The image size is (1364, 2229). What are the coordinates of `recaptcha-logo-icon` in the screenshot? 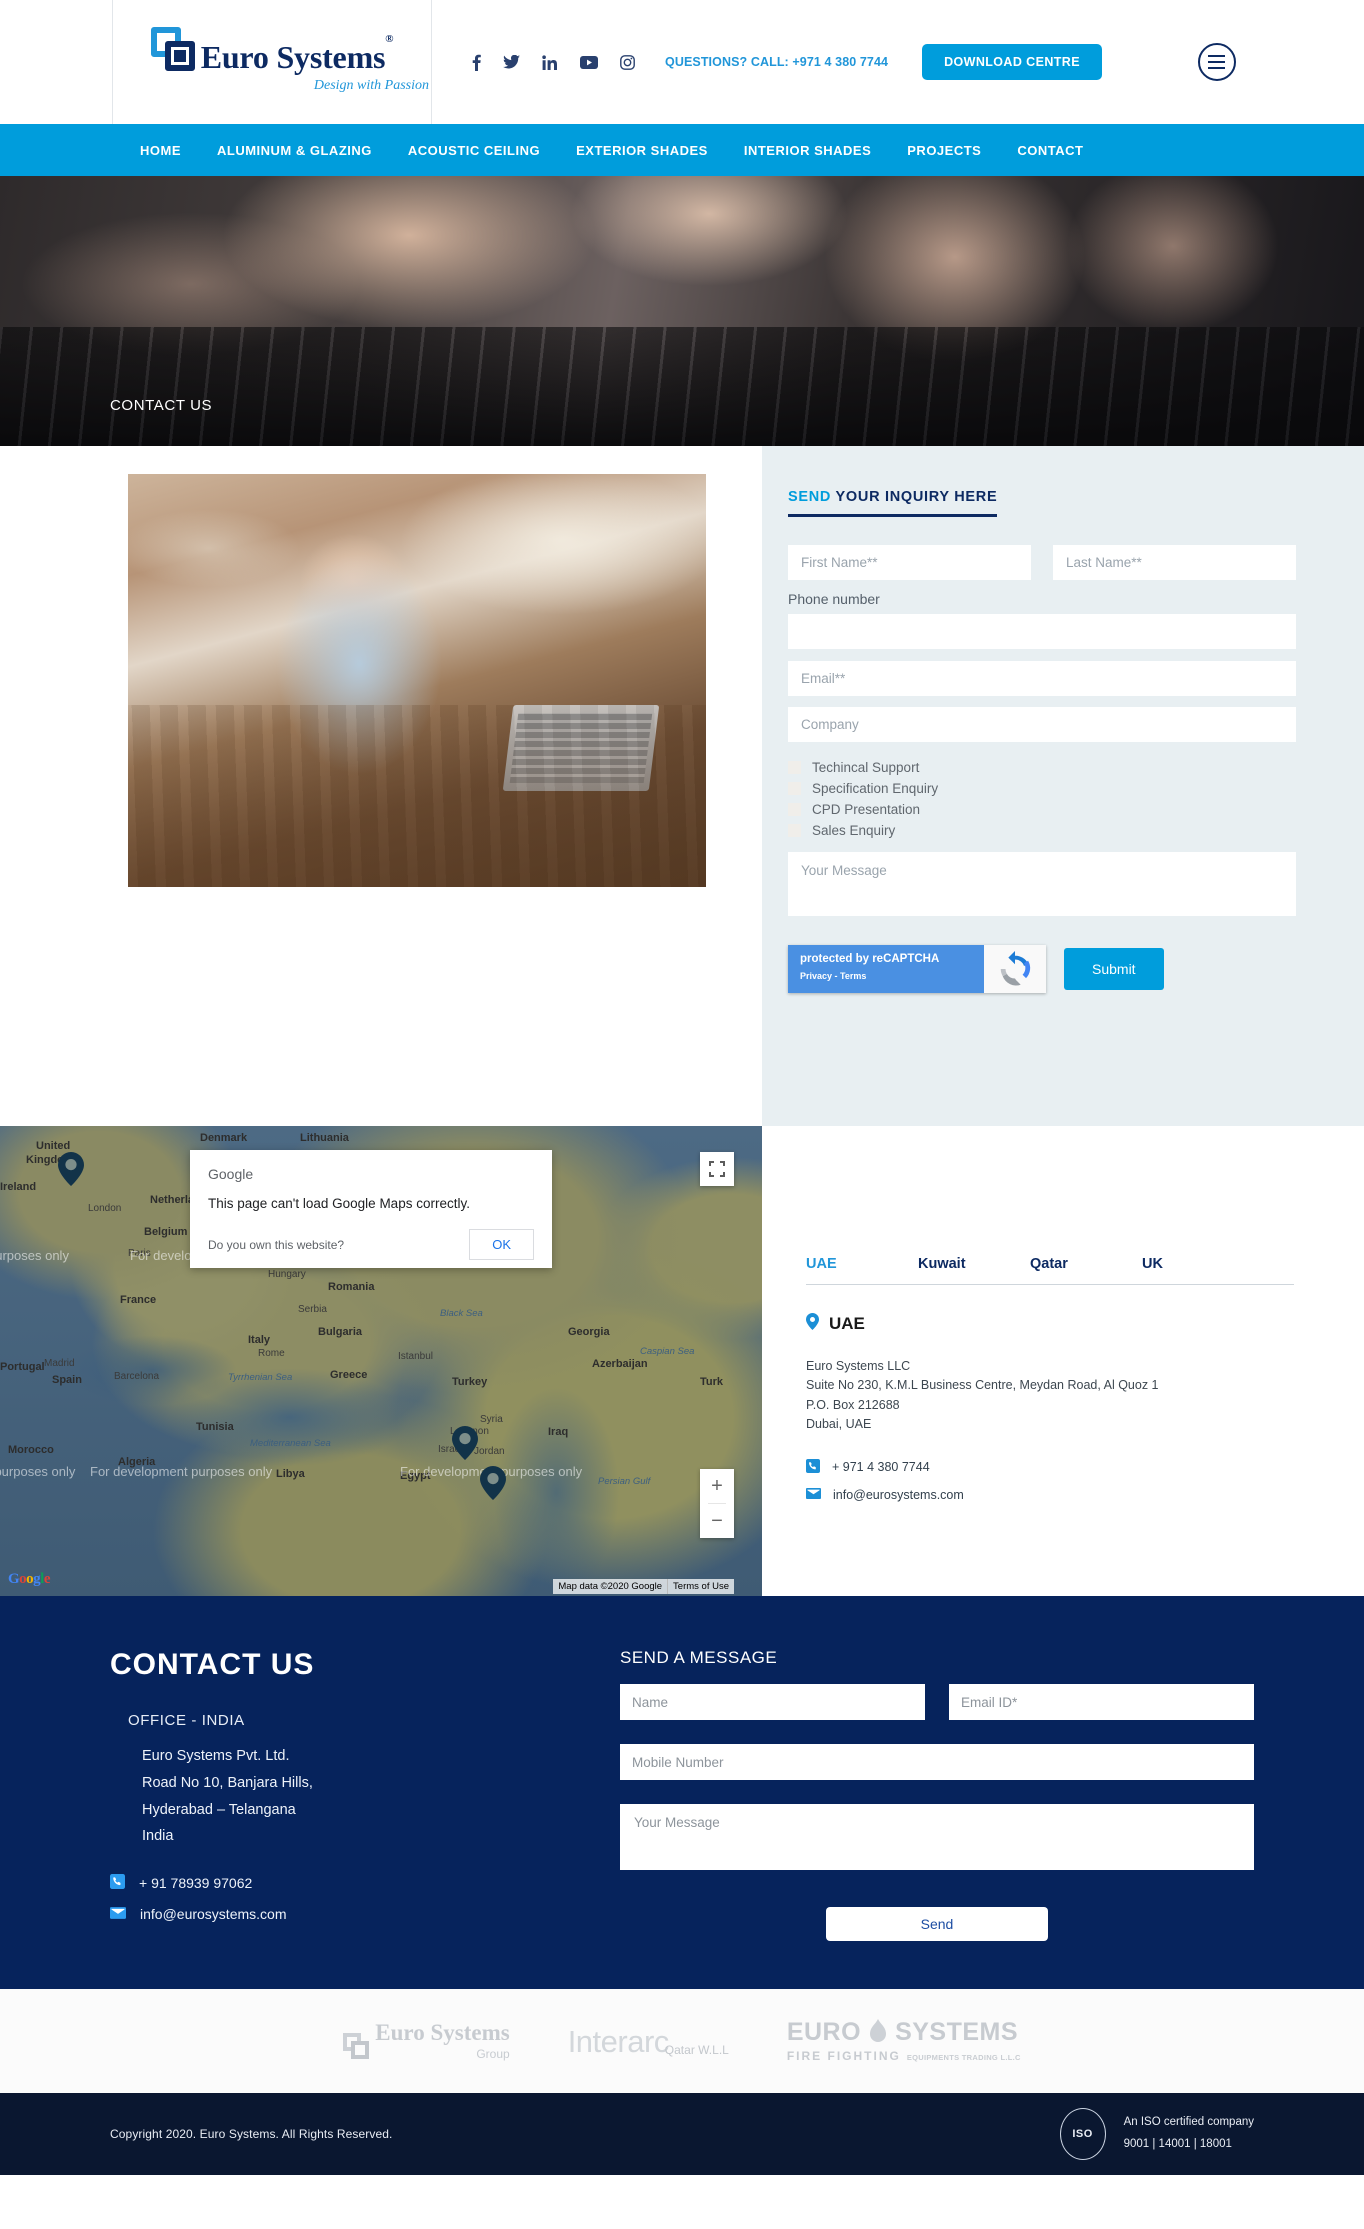 It's located at (1015, 969).